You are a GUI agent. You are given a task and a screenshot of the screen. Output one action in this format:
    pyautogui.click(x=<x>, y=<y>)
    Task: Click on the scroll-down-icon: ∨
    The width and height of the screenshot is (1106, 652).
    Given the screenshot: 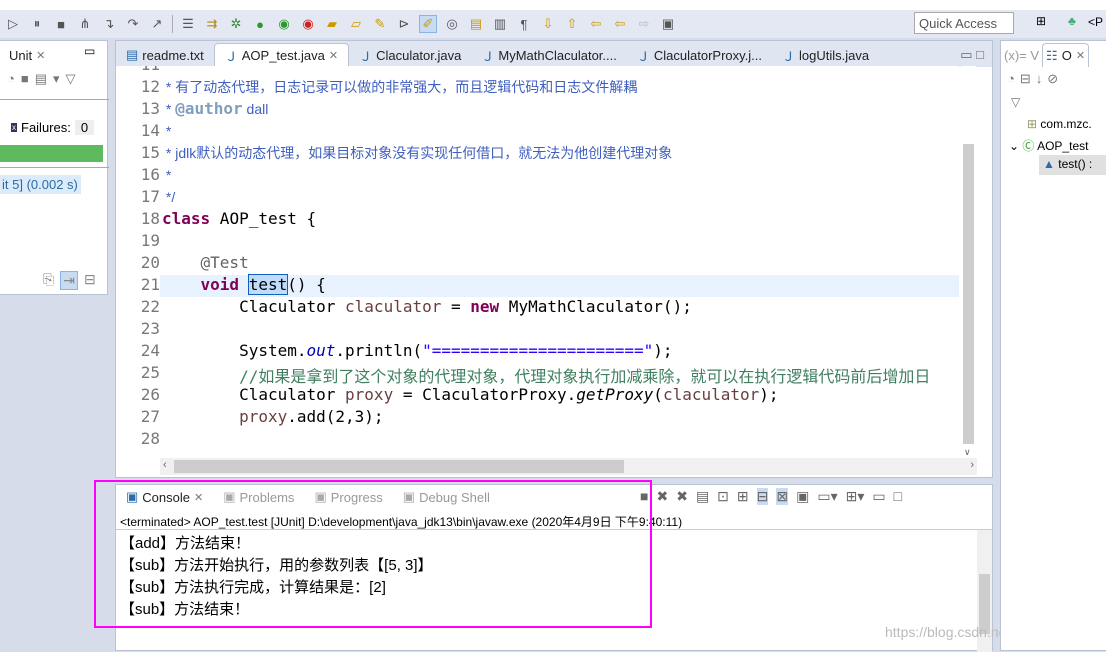 What is the action you would take?
    pyautogui.click(x=967, y=452)
    